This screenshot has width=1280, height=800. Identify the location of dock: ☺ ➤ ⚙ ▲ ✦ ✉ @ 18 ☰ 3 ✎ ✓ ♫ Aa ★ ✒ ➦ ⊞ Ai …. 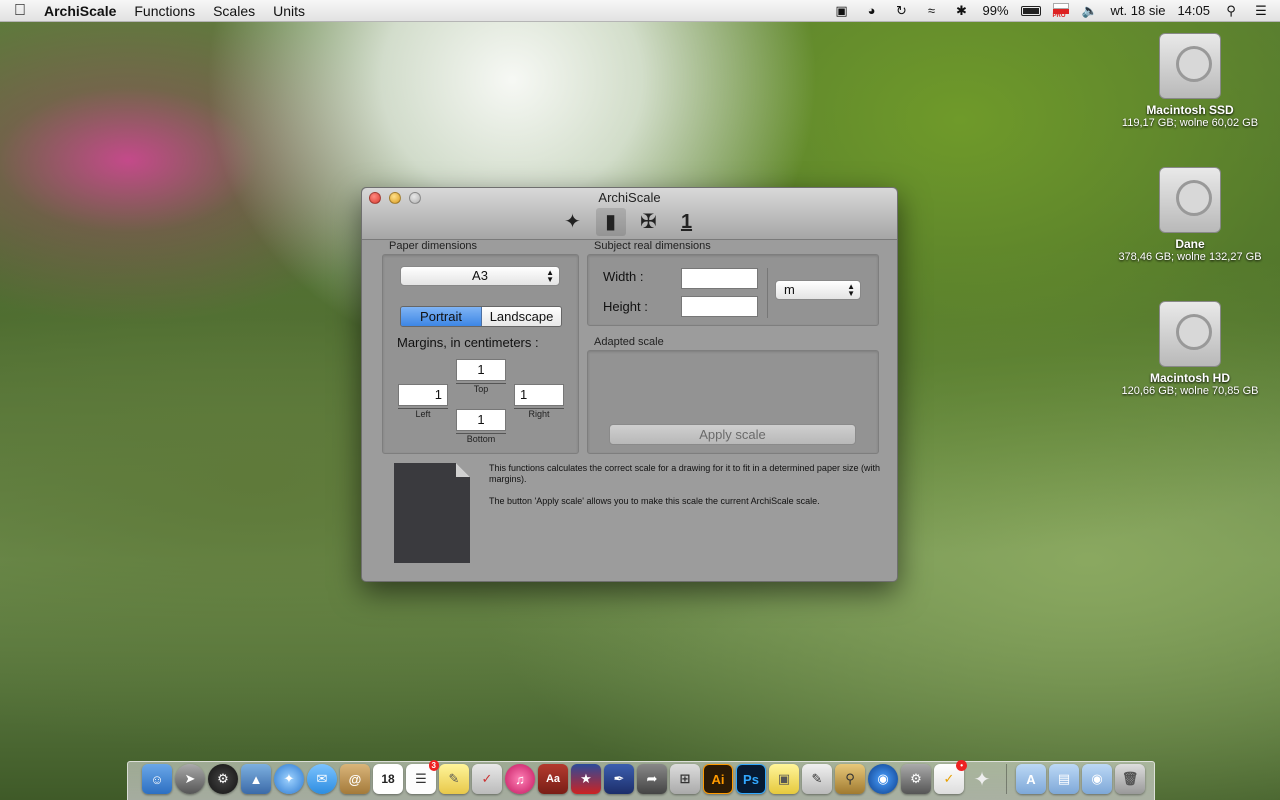
(641, 780).